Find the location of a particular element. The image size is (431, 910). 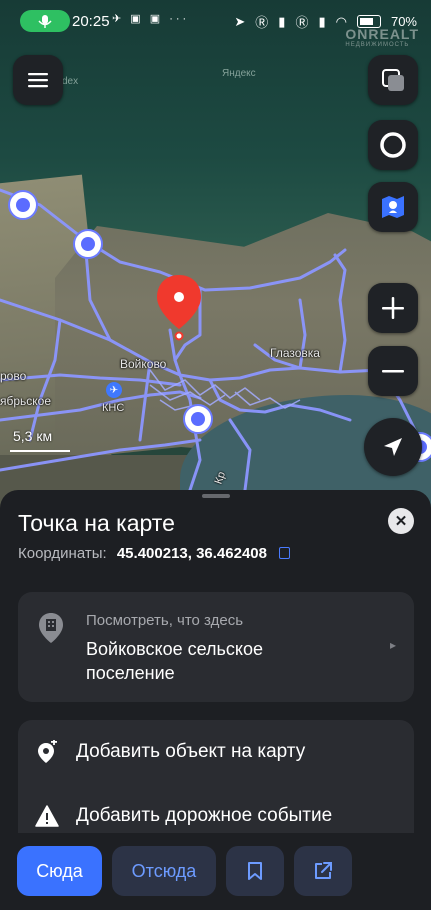

share-icon is located at coordinates (323, 870).